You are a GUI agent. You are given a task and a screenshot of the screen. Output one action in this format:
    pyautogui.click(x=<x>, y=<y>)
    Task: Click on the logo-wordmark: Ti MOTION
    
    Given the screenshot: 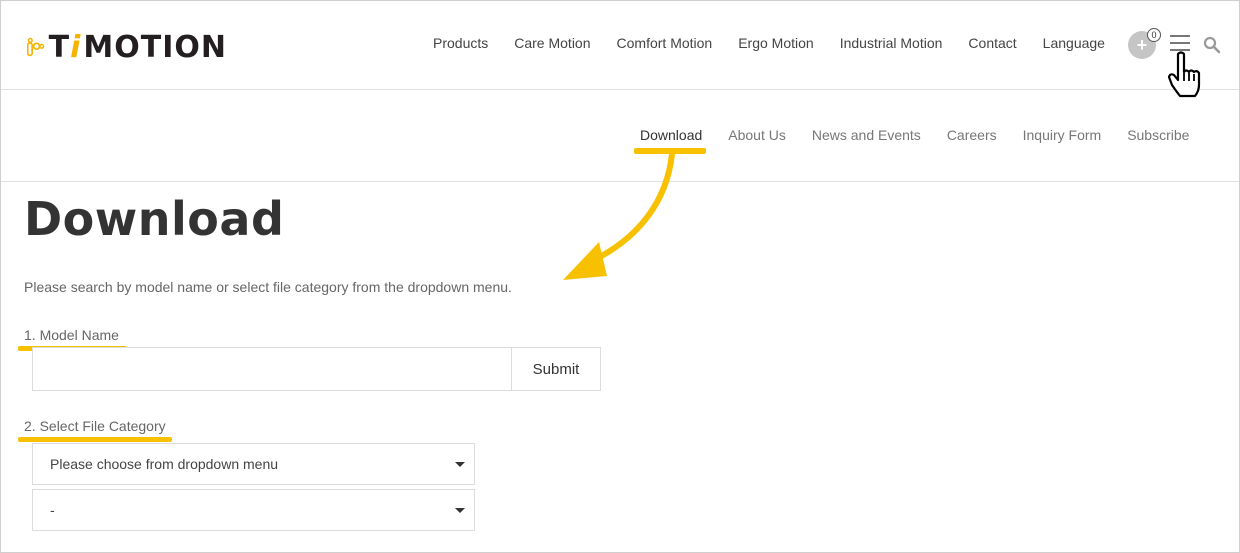 What is the action you would take?
    pyautogui.click(x=138, y=47)
    